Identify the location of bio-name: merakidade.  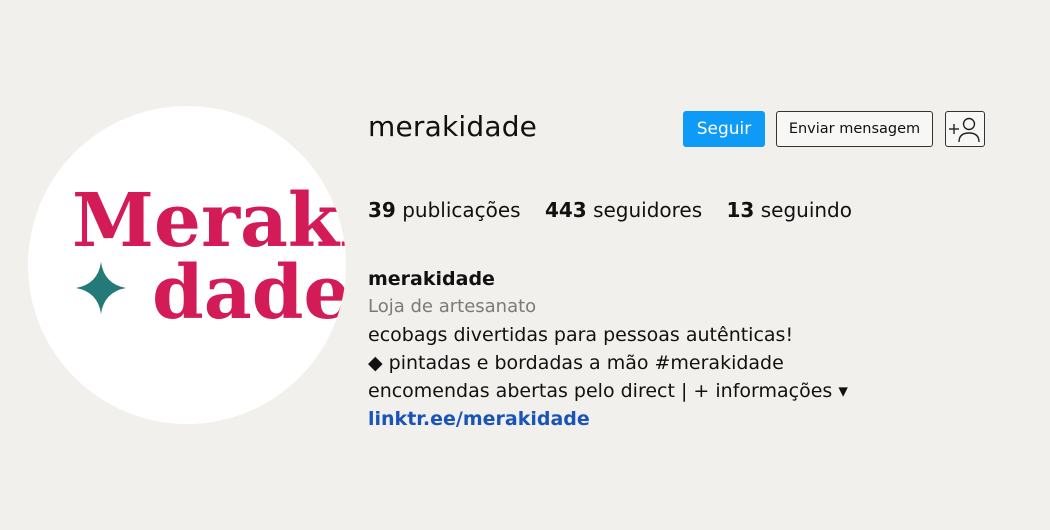
(431, 279).